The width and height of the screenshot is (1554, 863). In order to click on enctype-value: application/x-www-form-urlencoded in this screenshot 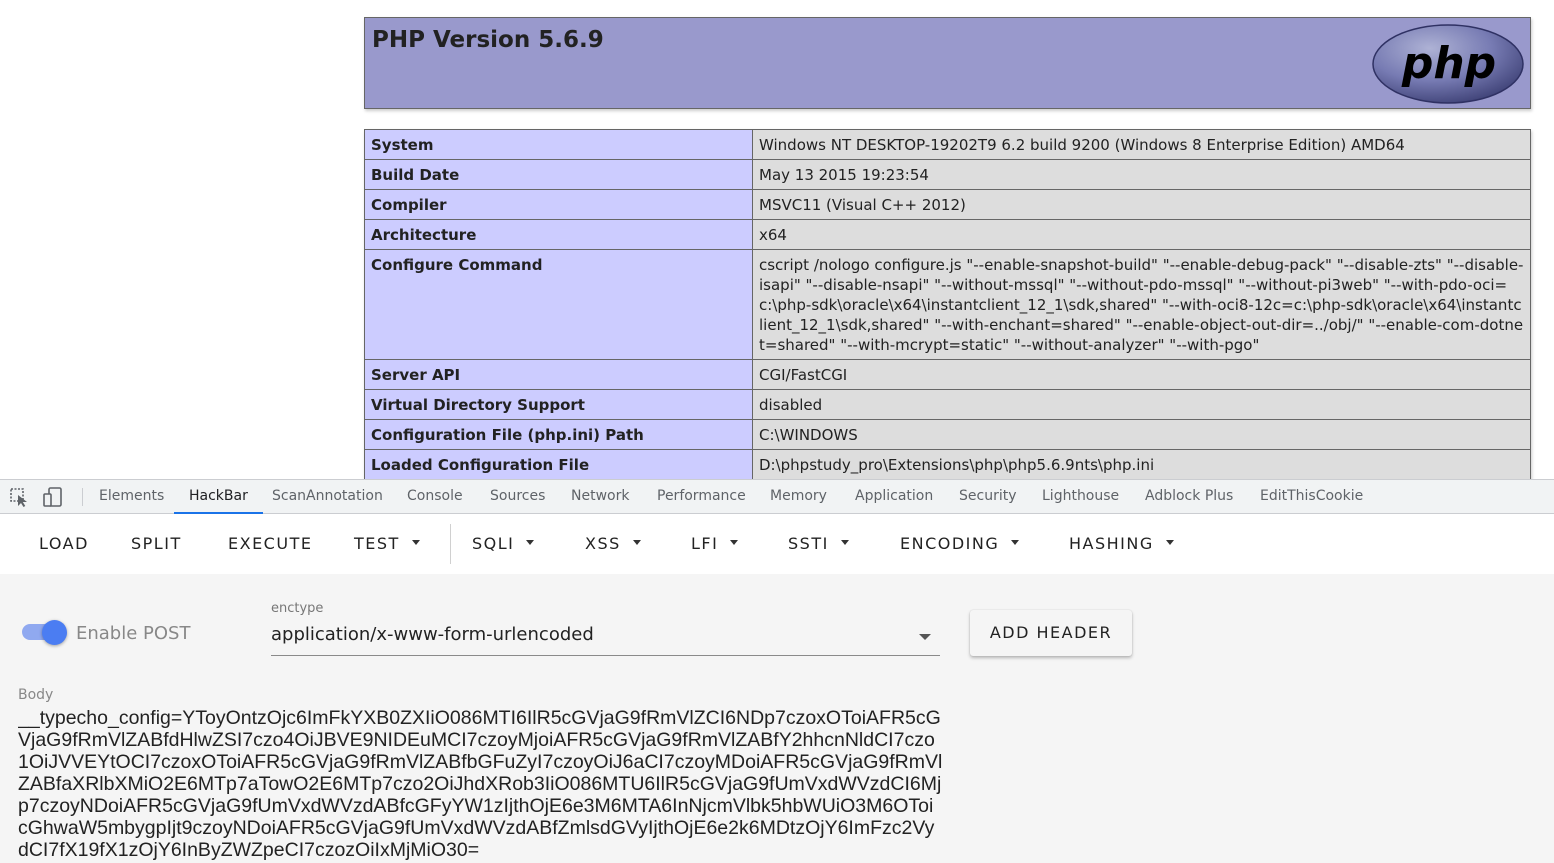, I will do `click(432, 634)`.